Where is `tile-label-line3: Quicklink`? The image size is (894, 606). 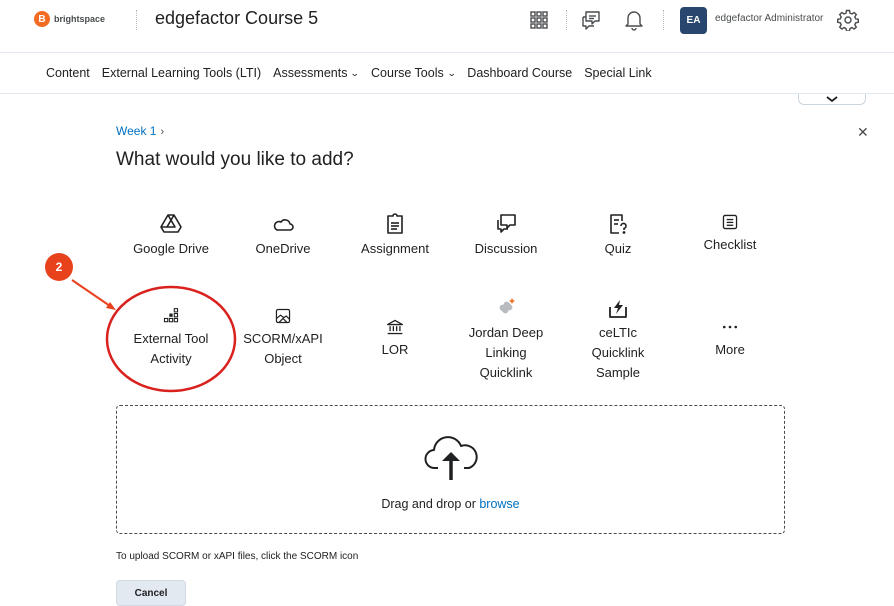
tile-label-line3: Quicklink is located at coordinates (506, 372).